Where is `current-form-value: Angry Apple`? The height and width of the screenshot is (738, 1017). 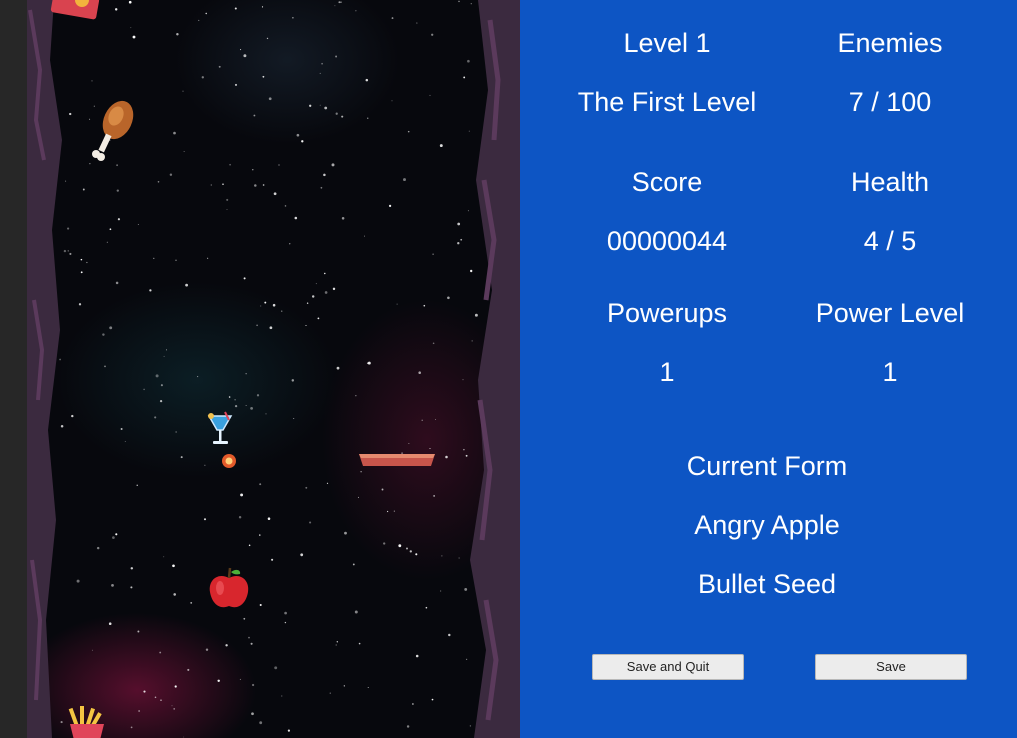
current-form-value: Angry Apple is located at coordinates (767, 525).